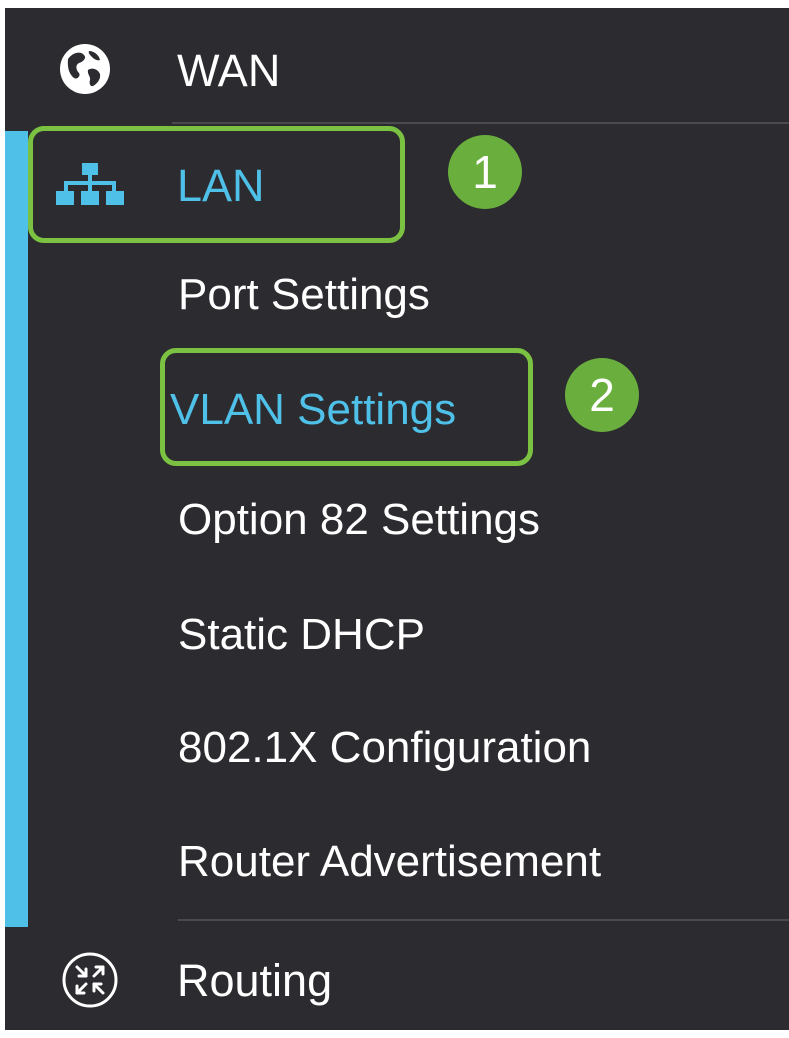  What do you see at coordinates (16, 529) in the screenshot?
I see `active-section-indicator` at bounding box center [16, 529].